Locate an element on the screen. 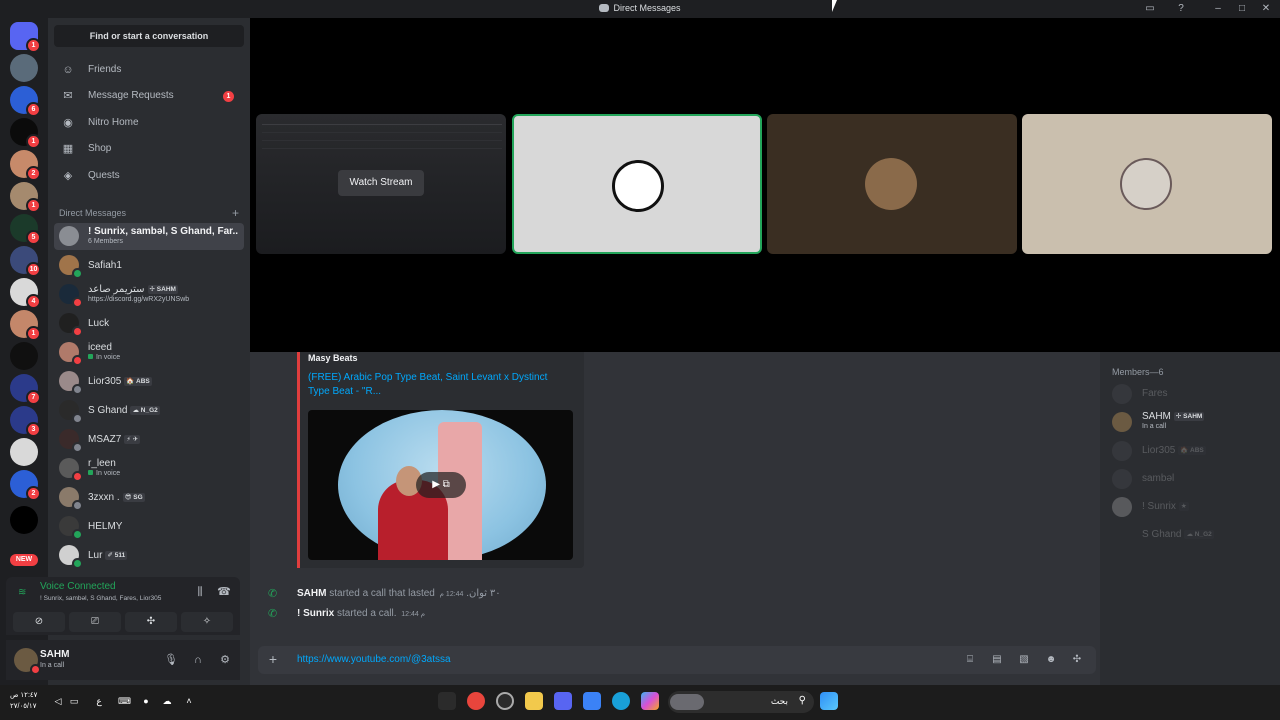 The width and height of the screenshot is (1280, 720). nav-message-requests: ✉ Message Requests 1 is located at coordinates (149, 96).